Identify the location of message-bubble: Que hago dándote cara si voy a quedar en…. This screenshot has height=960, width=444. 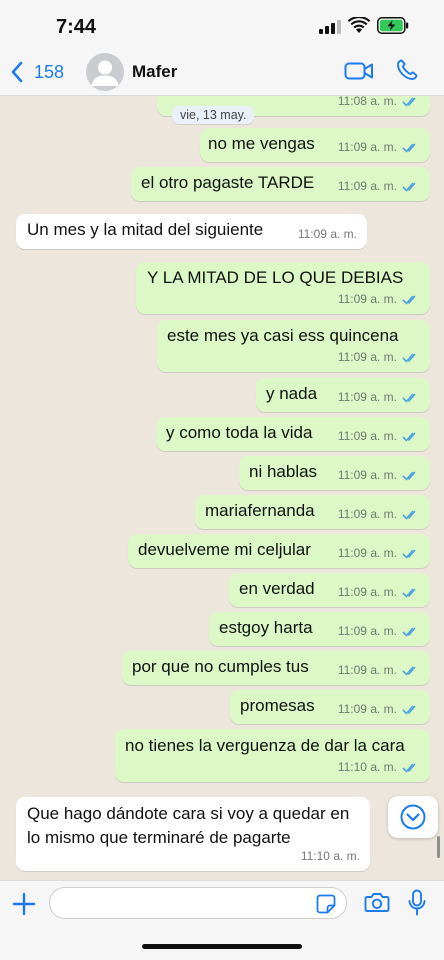
(193, 834).